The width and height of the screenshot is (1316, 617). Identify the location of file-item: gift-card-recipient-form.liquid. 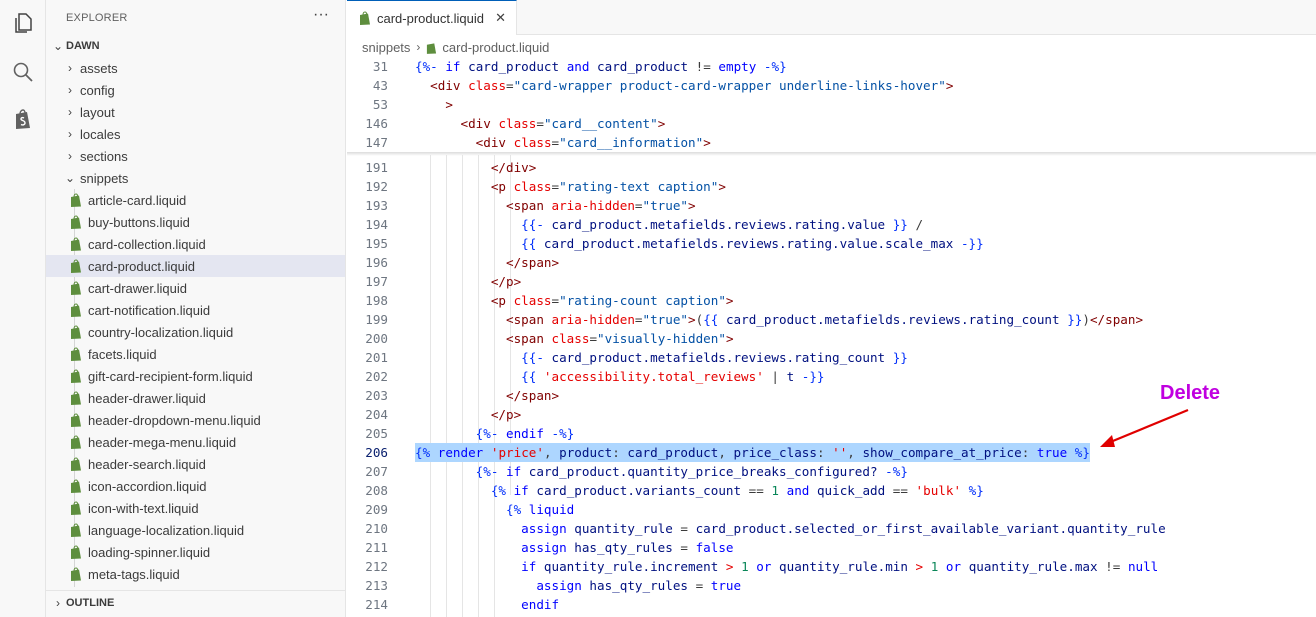
(195, 376).